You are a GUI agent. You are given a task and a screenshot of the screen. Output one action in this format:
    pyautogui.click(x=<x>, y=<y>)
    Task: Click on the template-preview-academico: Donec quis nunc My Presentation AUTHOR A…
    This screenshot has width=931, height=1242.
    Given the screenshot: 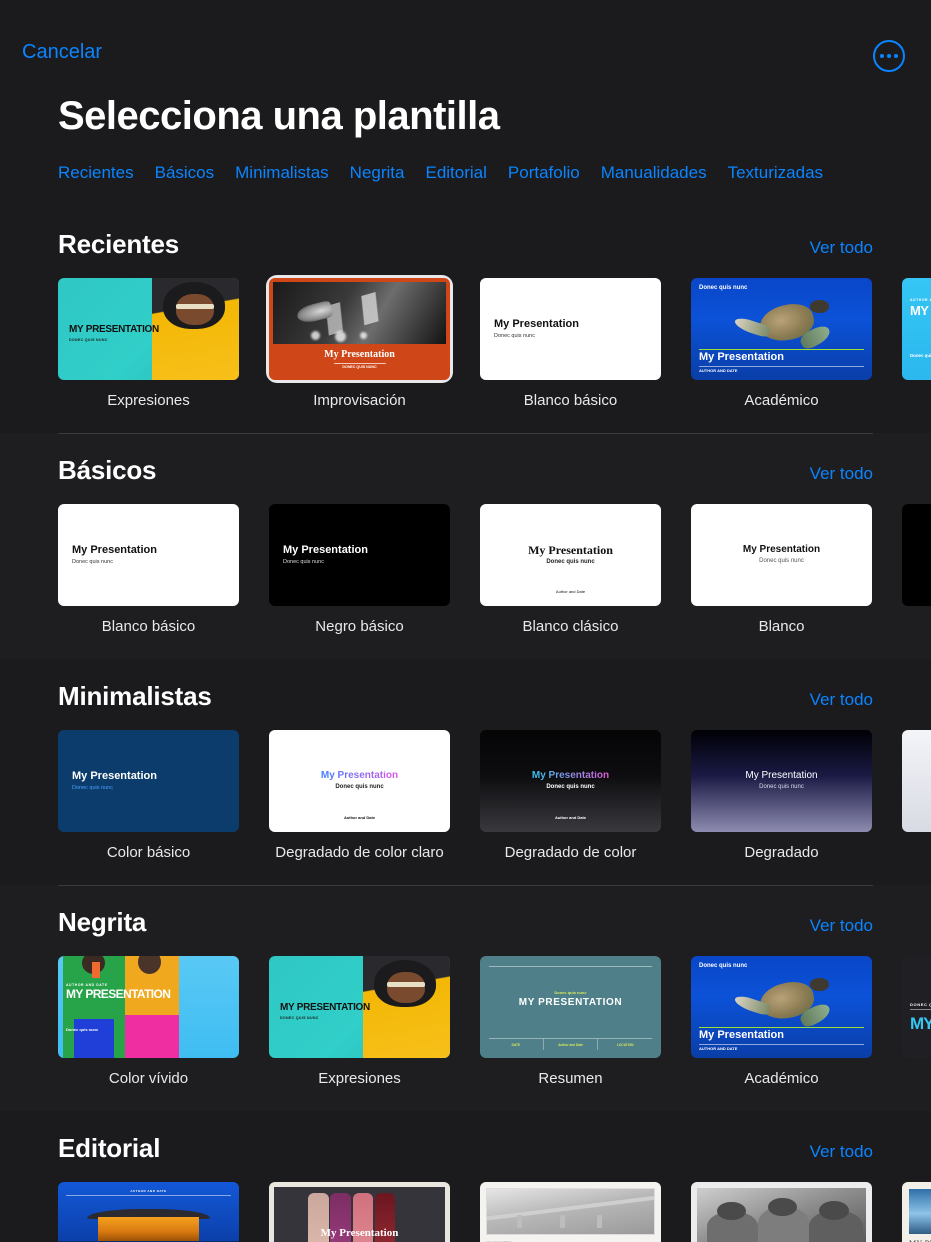 What is the action you would take?
    pyautogui.click(x=781, y=1007)
    